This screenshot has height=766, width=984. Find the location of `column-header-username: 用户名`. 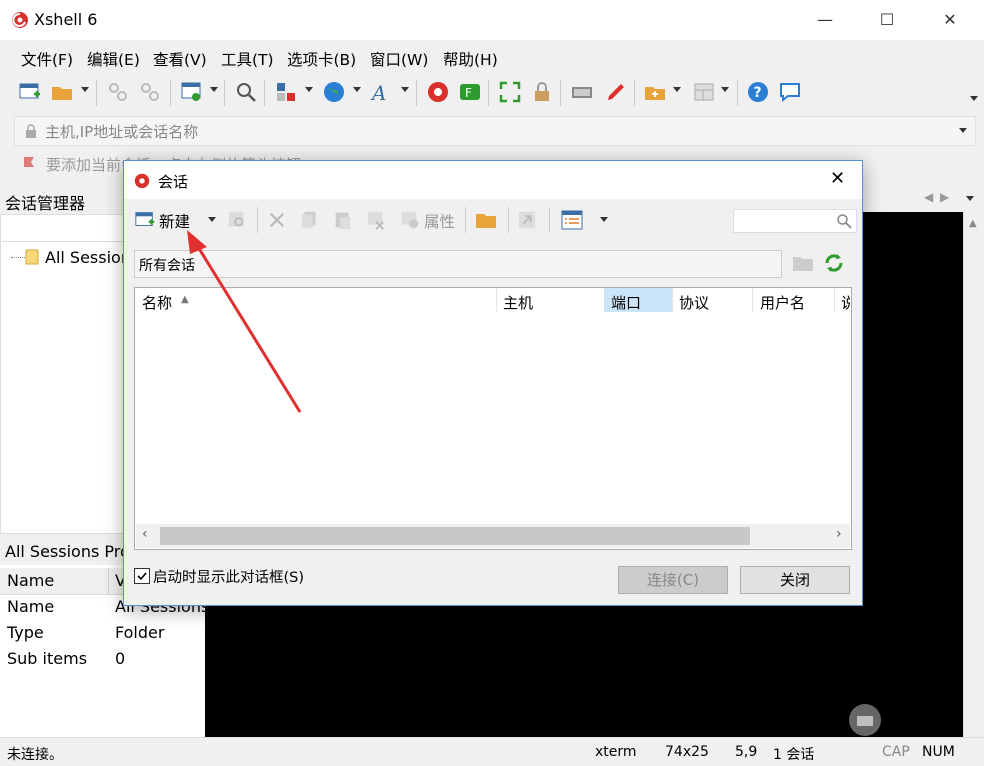

column-header-username: 用户名 is located at coordinates (782, 302).